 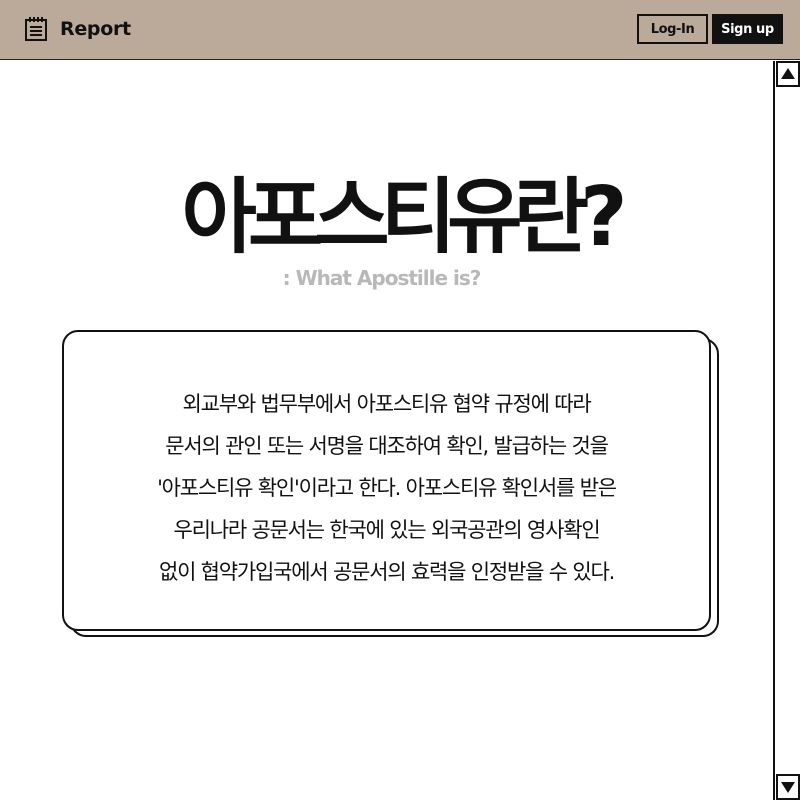 I want to click on logo-label: Report, so click(x=95, y=29).